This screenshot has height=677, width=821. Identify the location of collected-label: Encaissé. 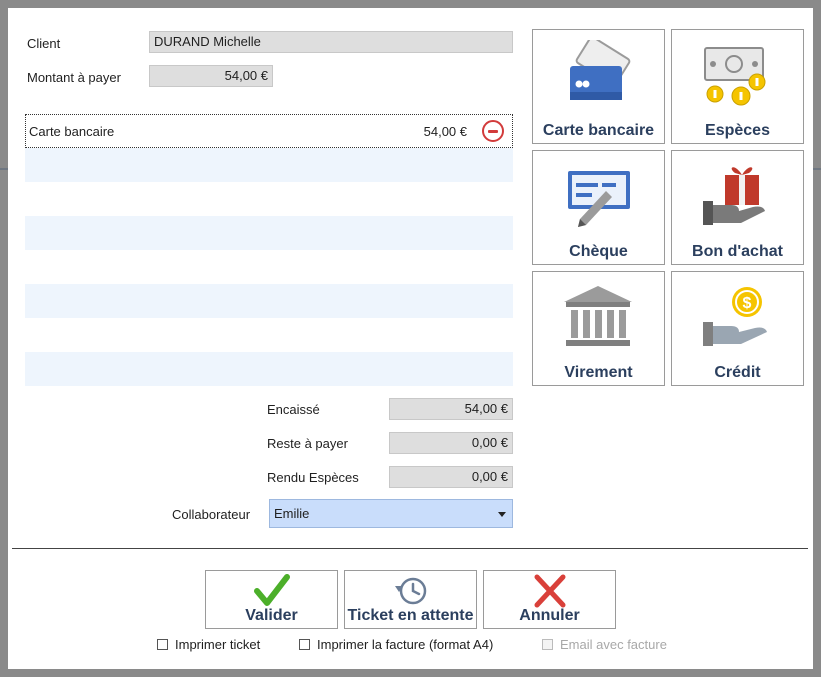
(293, 409).